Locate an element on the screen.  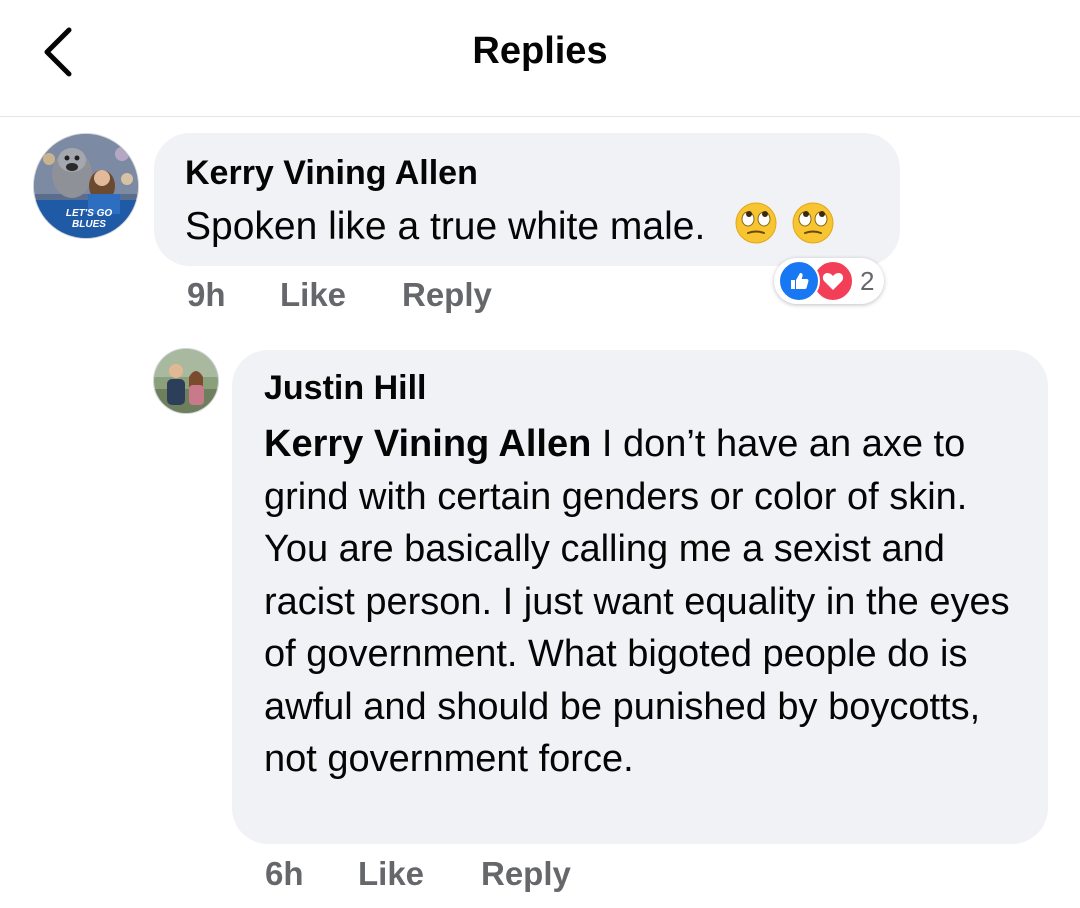
mention-link: Kerry Vining Allen is located at coordinates (427, 444).